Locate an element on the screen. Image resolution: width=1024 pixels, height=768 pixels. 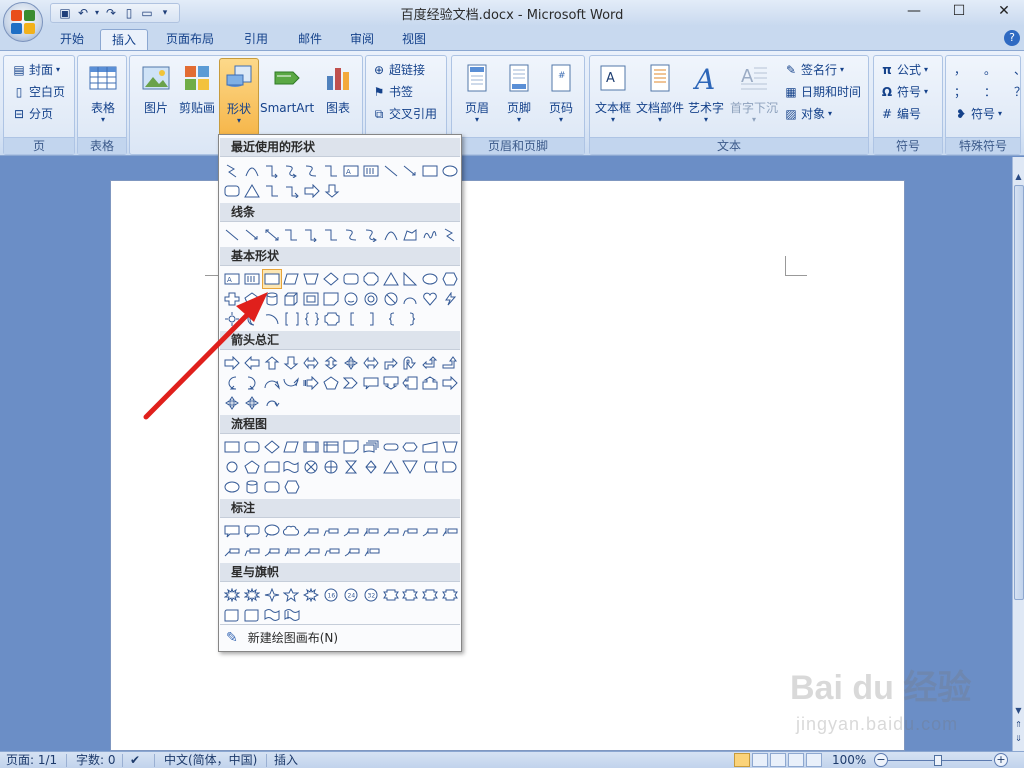
or-shape-icon is located at coordinates (331, 467).